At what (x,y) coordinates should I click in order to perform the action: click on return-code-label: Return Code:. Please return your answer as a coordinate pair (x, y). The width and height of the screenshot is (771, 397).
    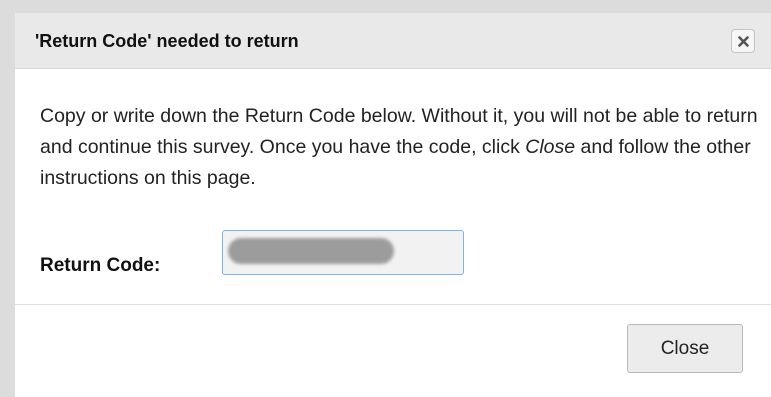
    Looking at the image, I should click on (100, 265).